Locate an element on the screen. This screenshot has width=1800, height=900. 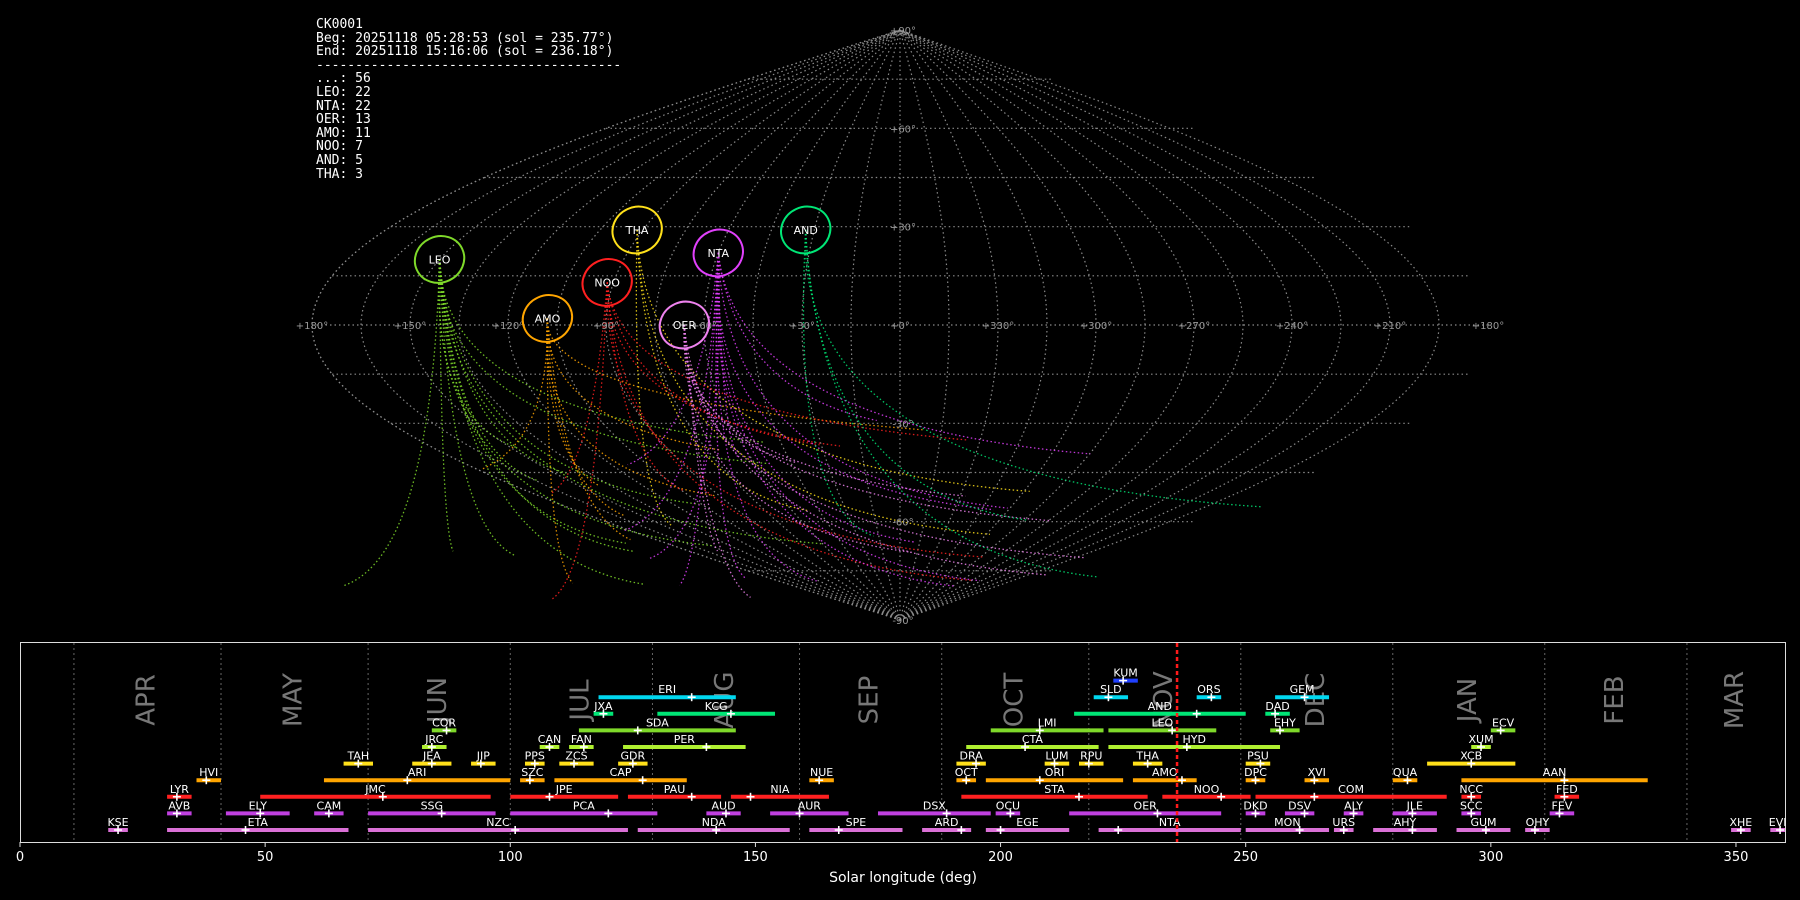
shower-label-pau: PAU is located at coordinates (675, 789).